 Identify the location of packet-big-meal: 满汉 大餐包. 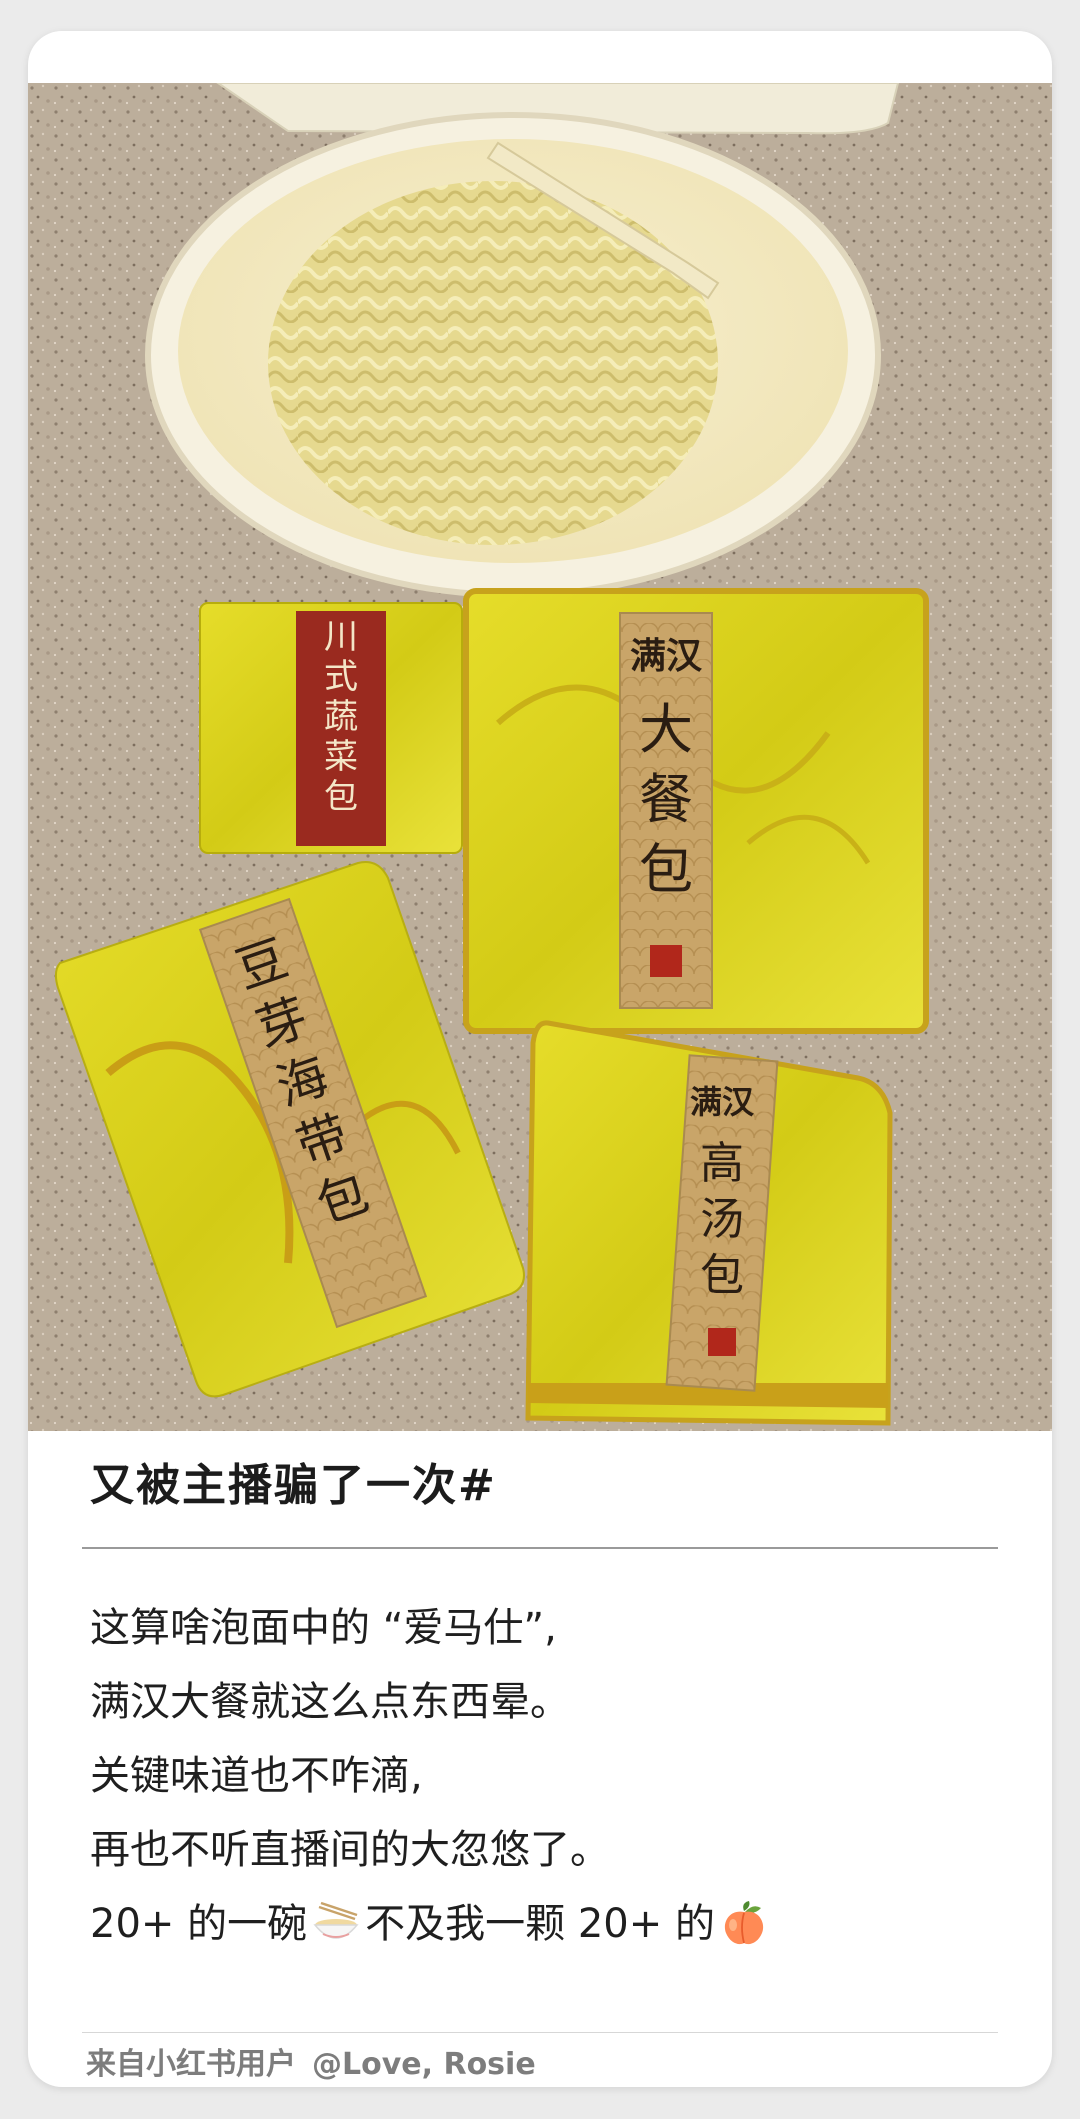
(696, 811).